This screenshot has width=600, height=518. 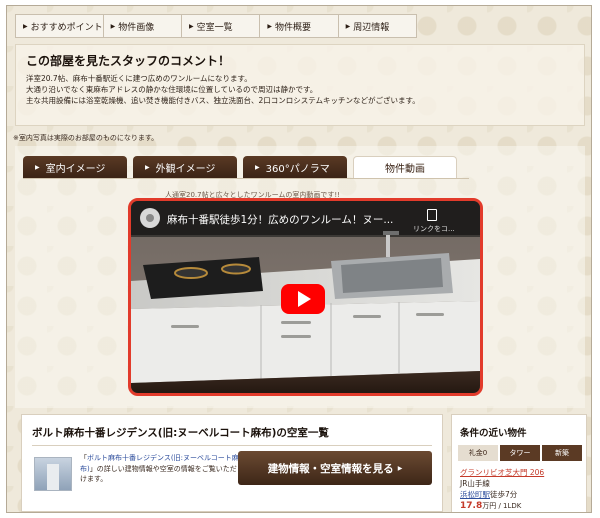 I want to click on nav-item-surroundings: ▶ 周辺情報, so click(x=377, y=26).